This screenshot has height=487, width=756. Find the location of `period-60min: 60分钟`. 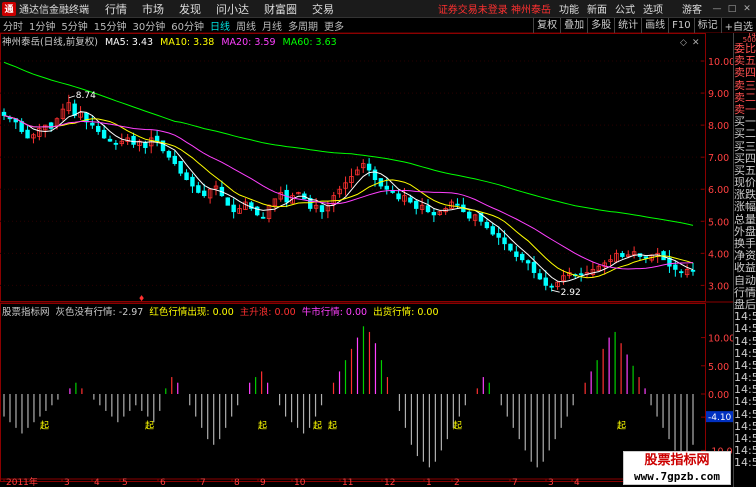

period-60min: 60分钟 is located at coordinates (187, 25).